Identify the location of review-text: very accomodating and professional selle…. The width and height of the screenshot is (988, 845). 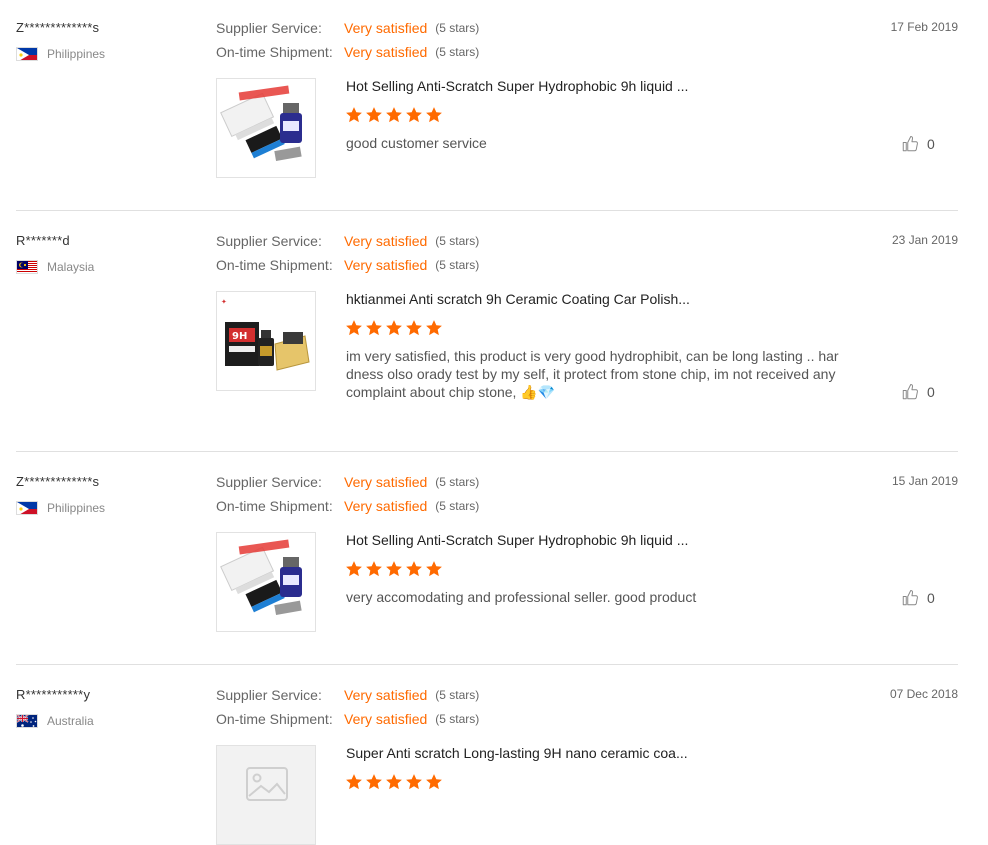
(521, 597).